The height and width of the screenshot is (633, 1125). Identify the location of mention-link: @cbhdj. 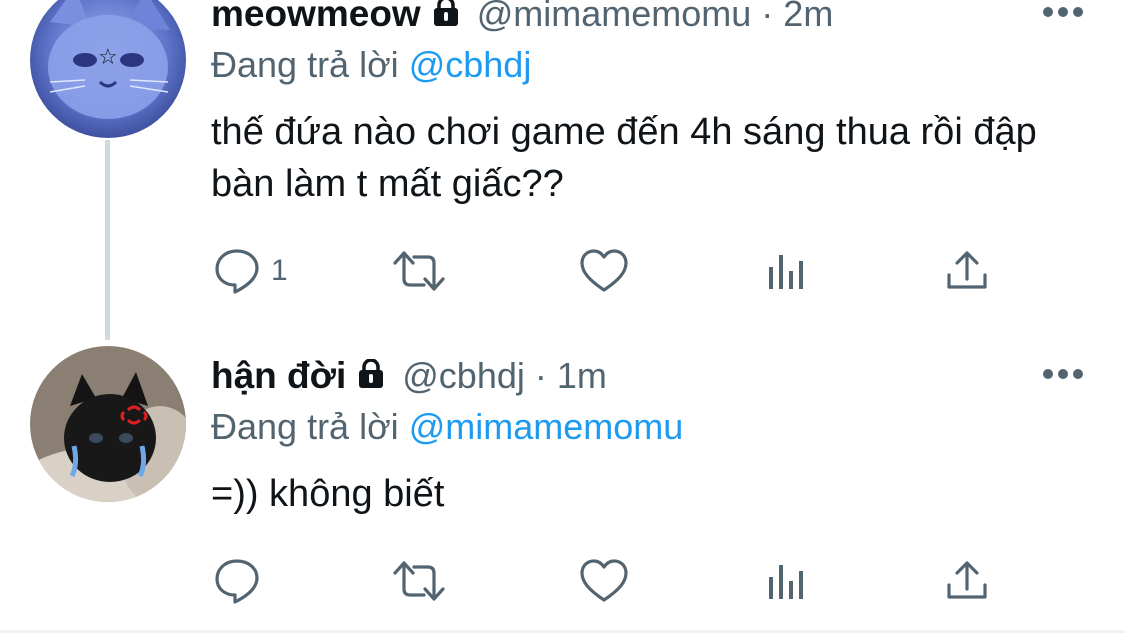
(470, 64).